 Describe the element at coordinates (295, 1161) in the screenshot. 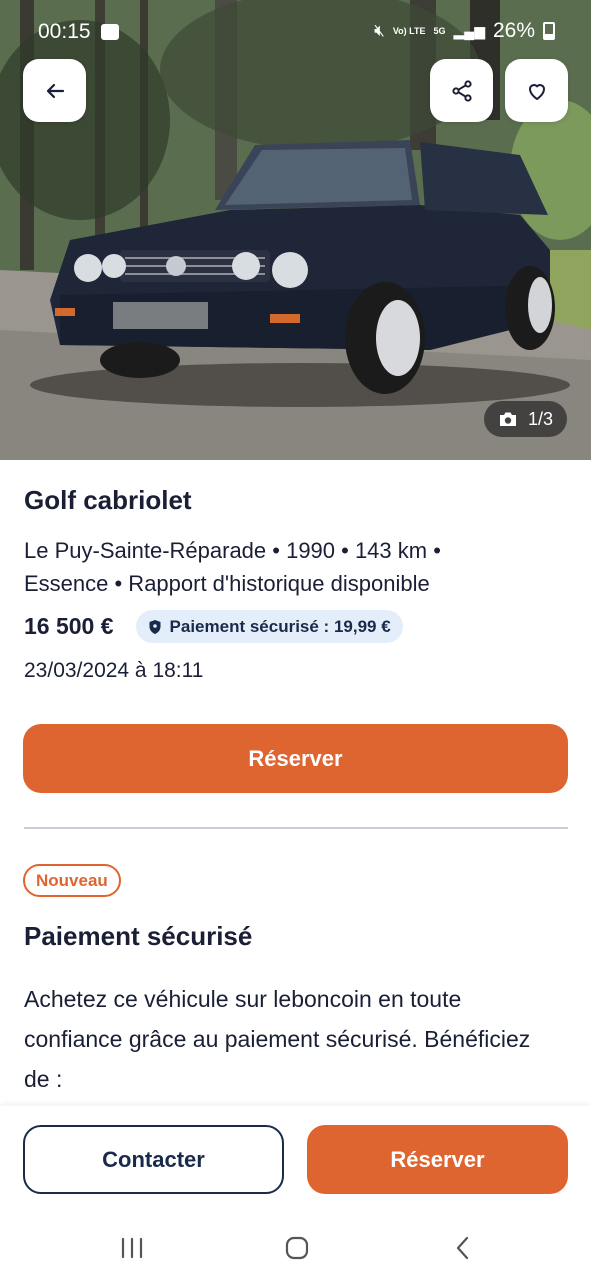

I see `bottom-action-bar: Contacter Réserver` at that location.